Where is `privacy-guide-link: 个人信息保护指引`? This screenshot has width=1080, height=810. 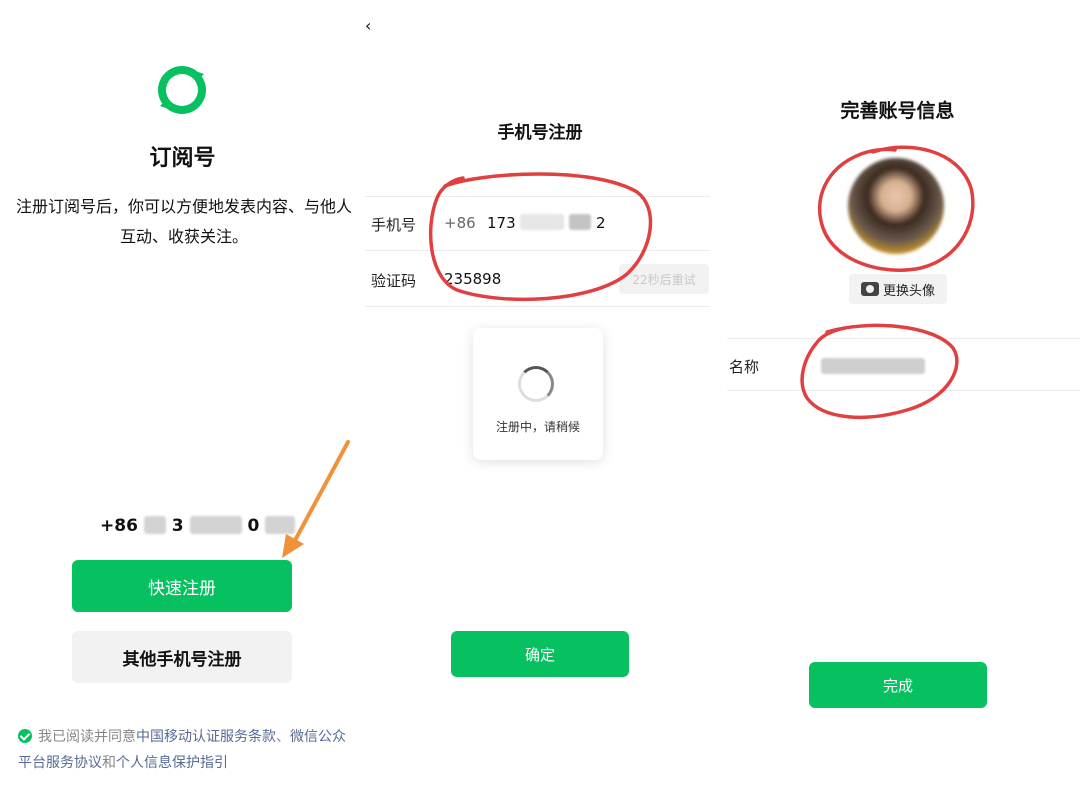
privacy-guide-link: 个人信息保护指引 is located at coordinates (172, 763).